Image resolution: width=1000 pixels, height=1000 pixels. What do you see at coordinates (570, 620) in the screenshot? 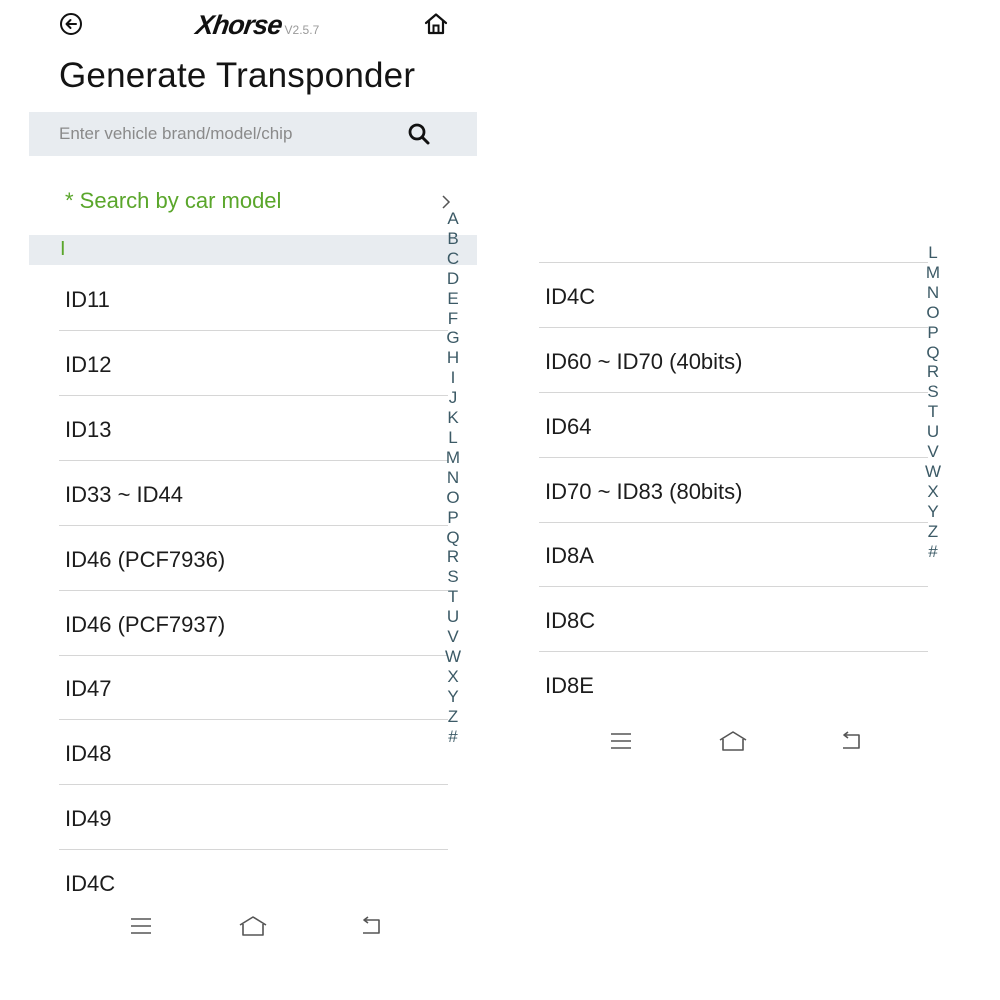
I see `list-item-label: ID8C` at bounding box center [570, 620].